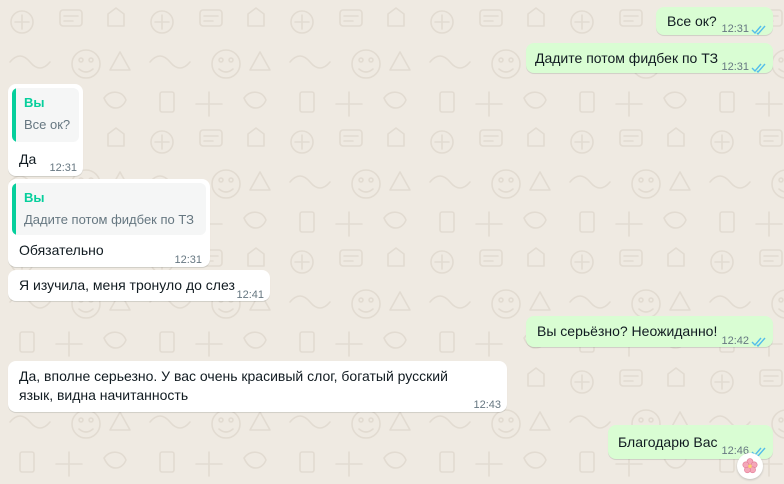 The image size is (784, 484). I want to click on message-bubble-incoming: Вы Все ок? Да 12:31, so click(45, 130).